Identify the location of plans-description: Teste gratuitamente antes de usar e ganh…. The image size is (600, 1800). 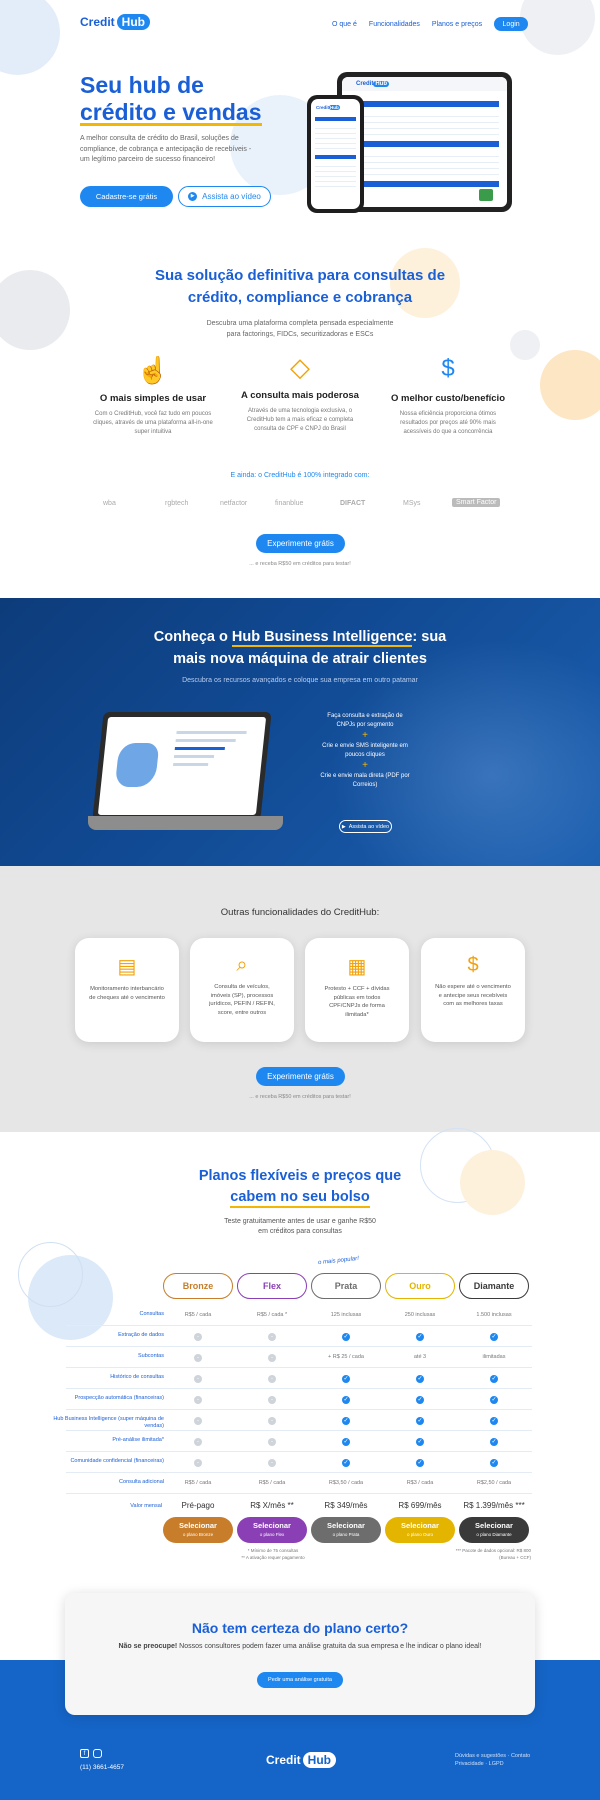
(300, 1227).